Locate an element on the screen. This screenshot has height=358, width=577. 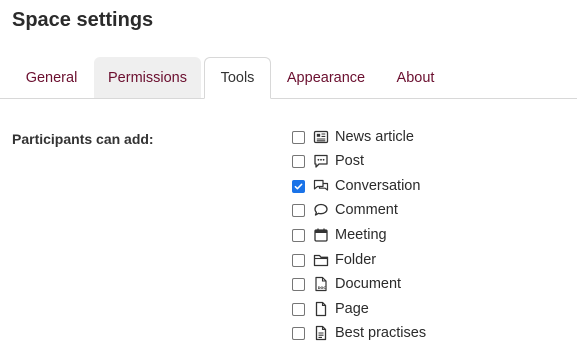
calendar-icon is located at coordinates (321, 235).